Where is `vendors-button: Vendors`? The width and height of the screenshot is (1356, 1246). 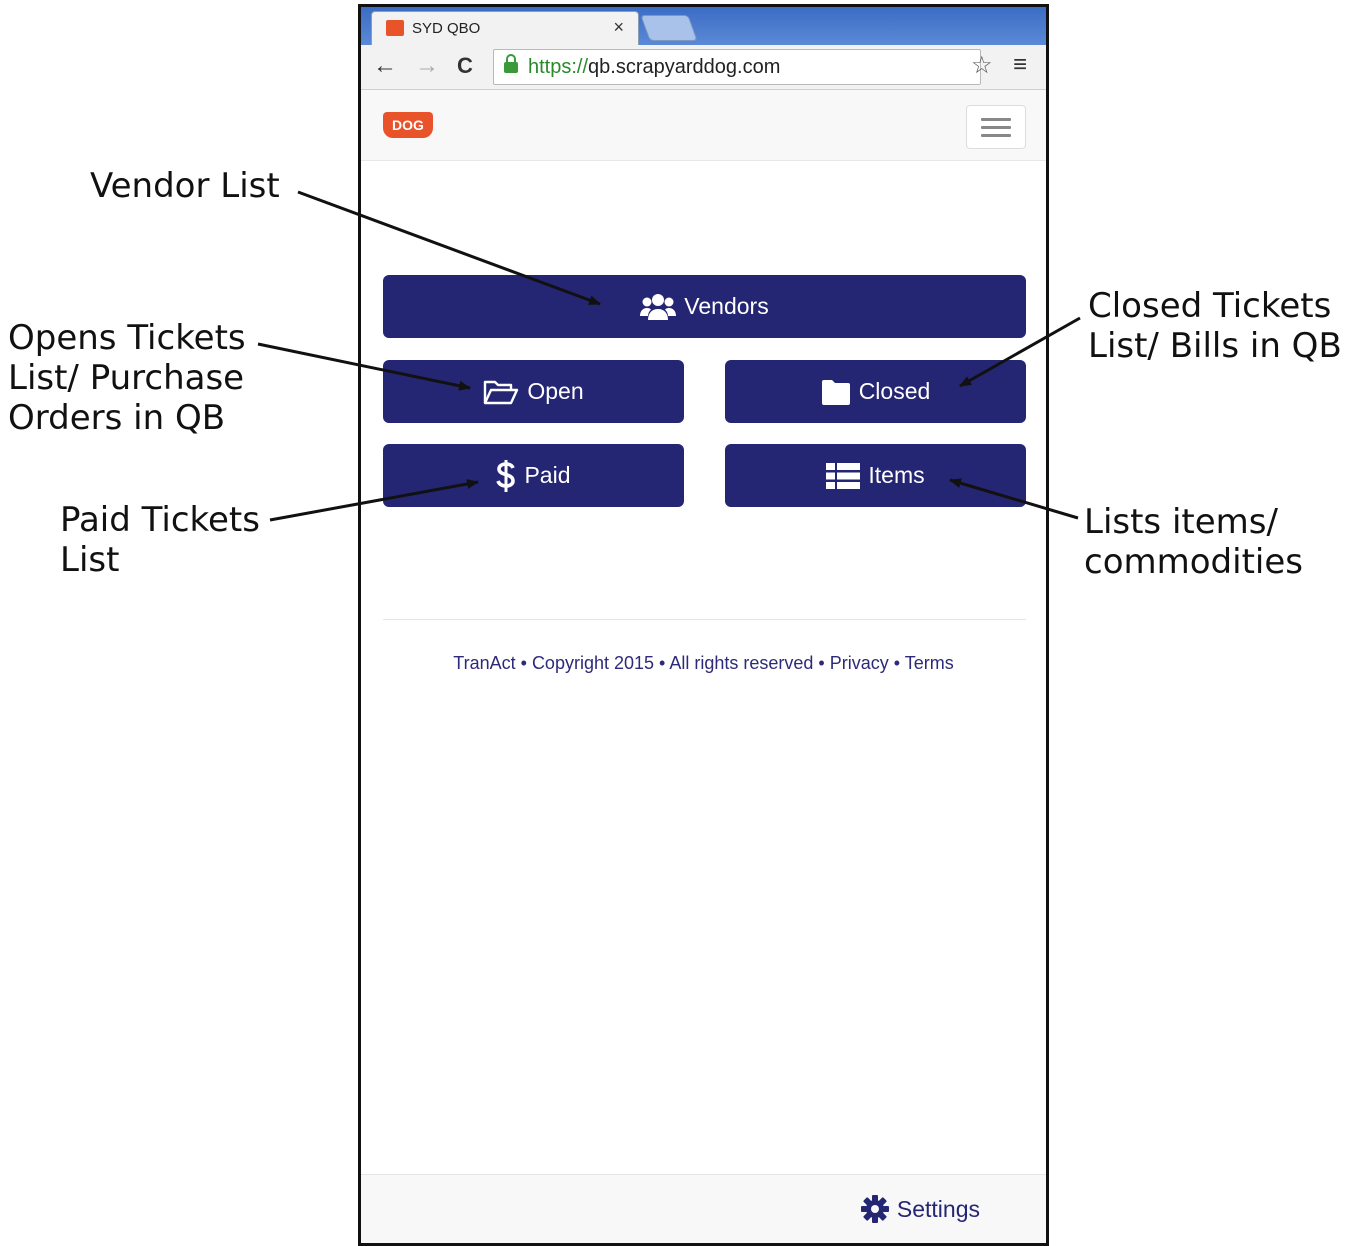
vendors-button: Vendors is located at coordinates (704, 306).